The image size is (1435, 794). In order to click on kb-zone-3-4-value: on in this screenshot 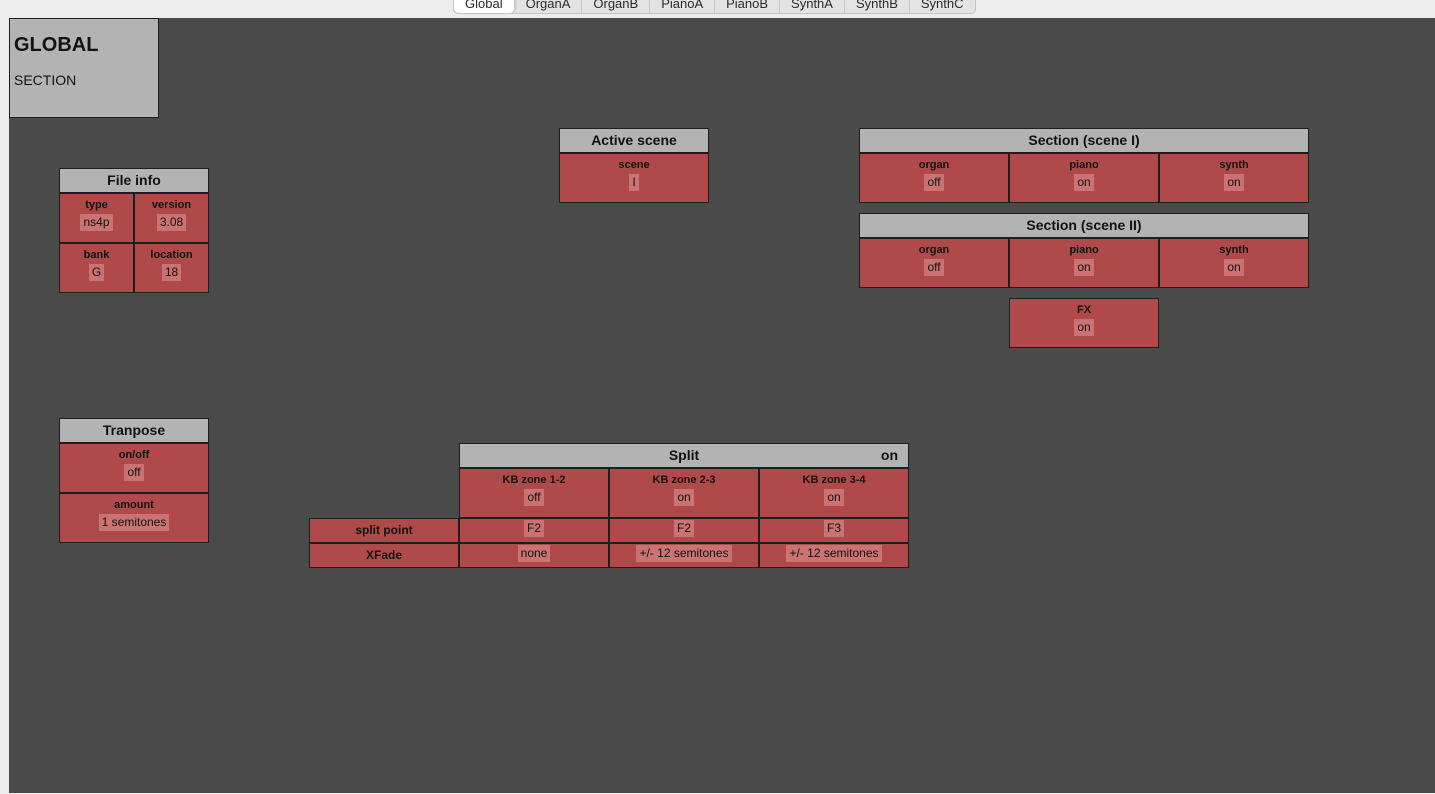, I will do `click(834, 497)`.